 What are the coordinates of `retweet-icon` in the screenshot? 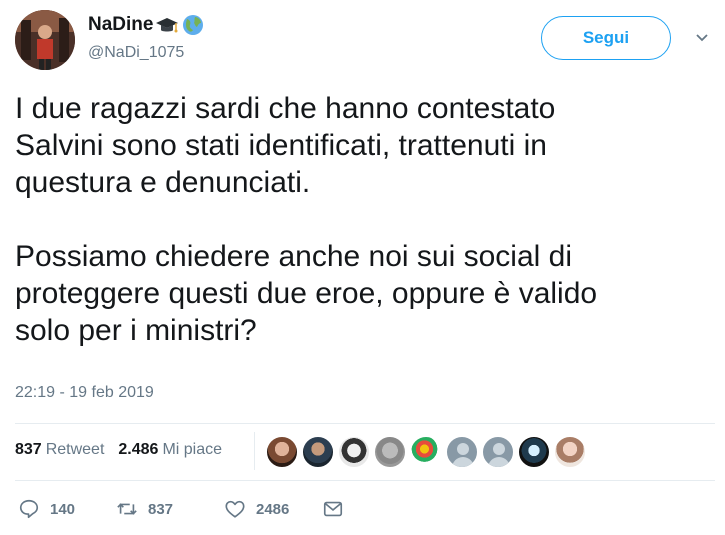 It's located at (127, 509).